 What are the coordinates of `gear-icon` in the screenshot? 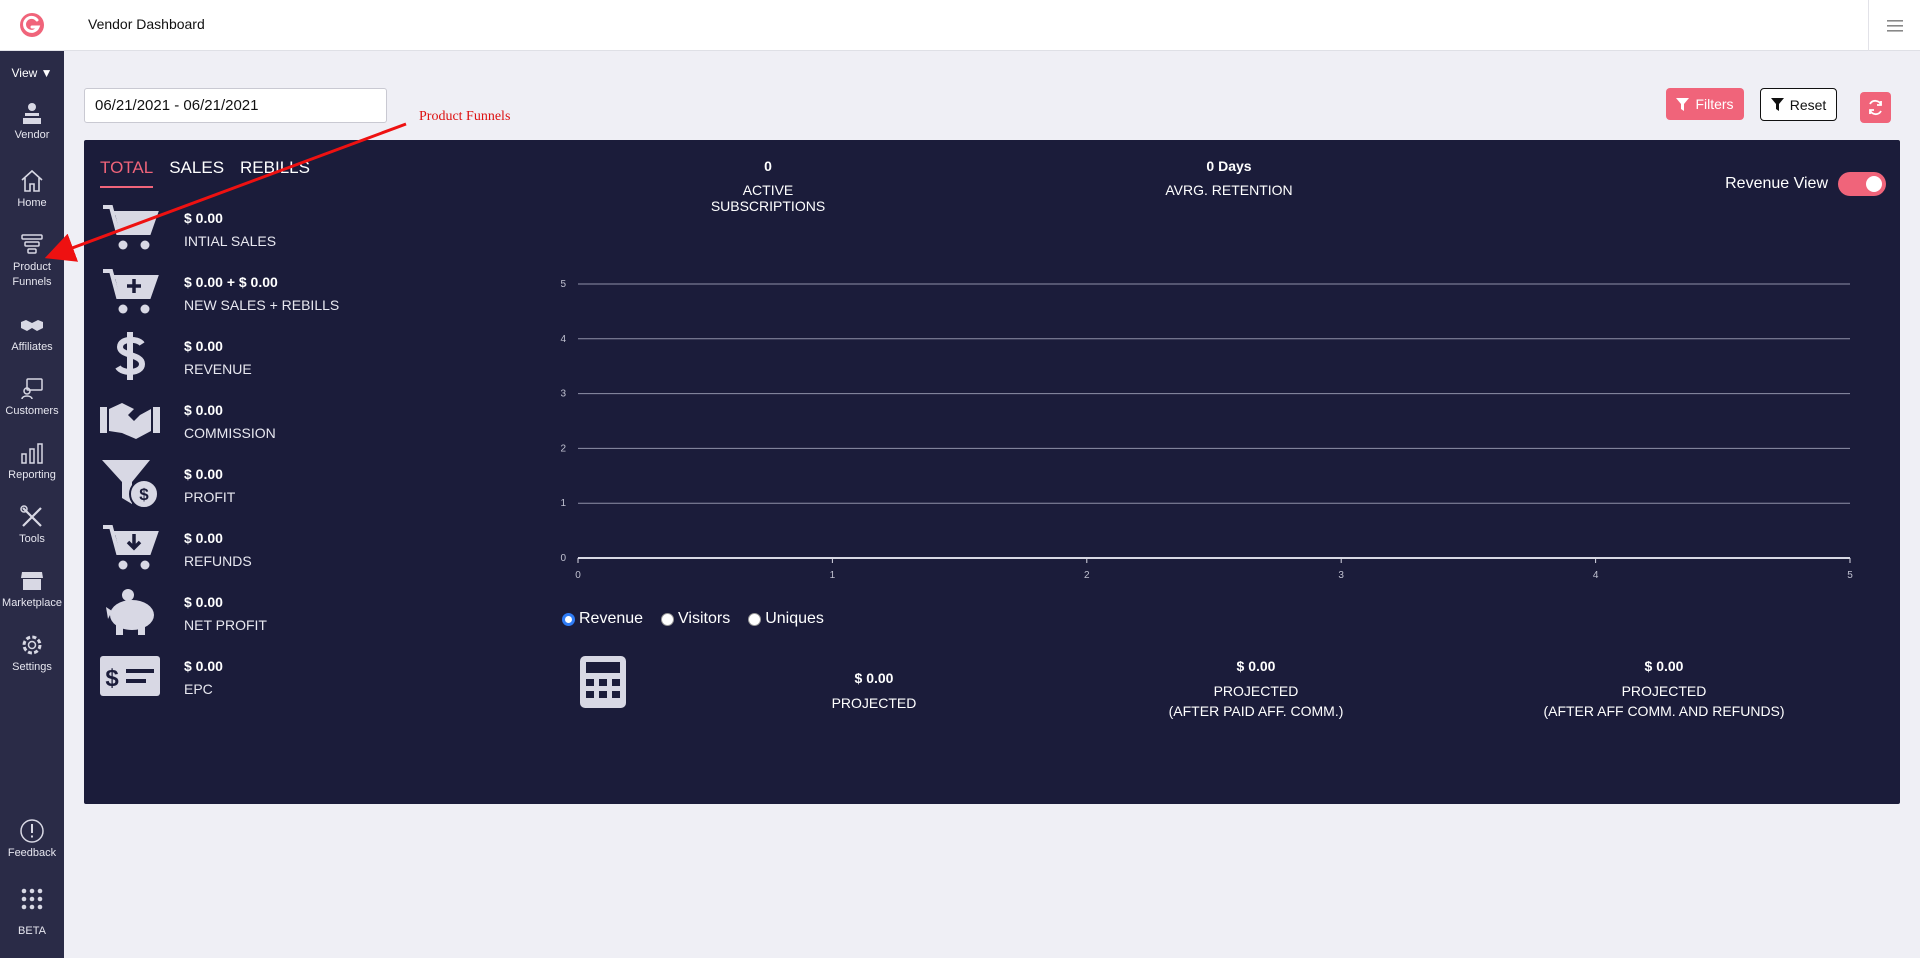 It's located at (32, 645).